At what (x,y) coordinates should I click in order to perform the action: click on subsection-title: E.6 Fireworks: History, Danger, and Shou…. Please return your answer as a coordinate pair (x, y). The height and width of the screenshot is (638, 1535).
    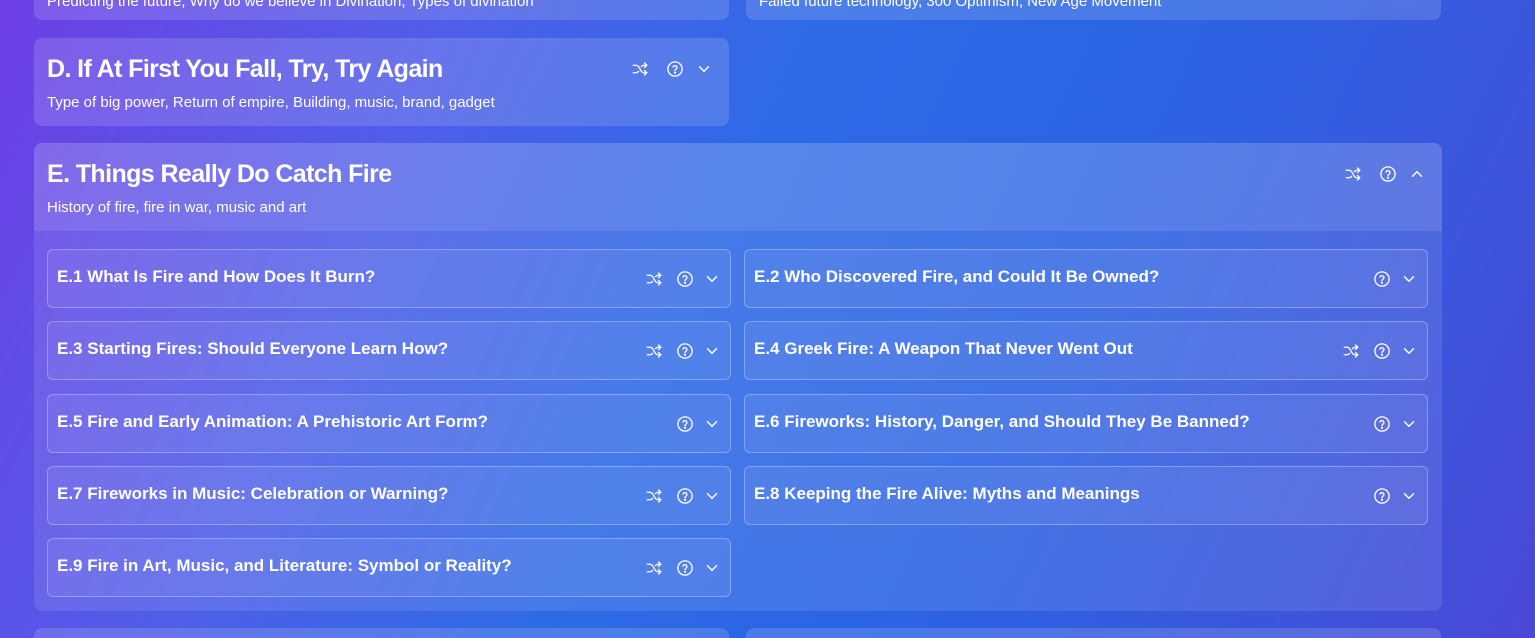
    Looking at the image, I should click on (1002, 421).